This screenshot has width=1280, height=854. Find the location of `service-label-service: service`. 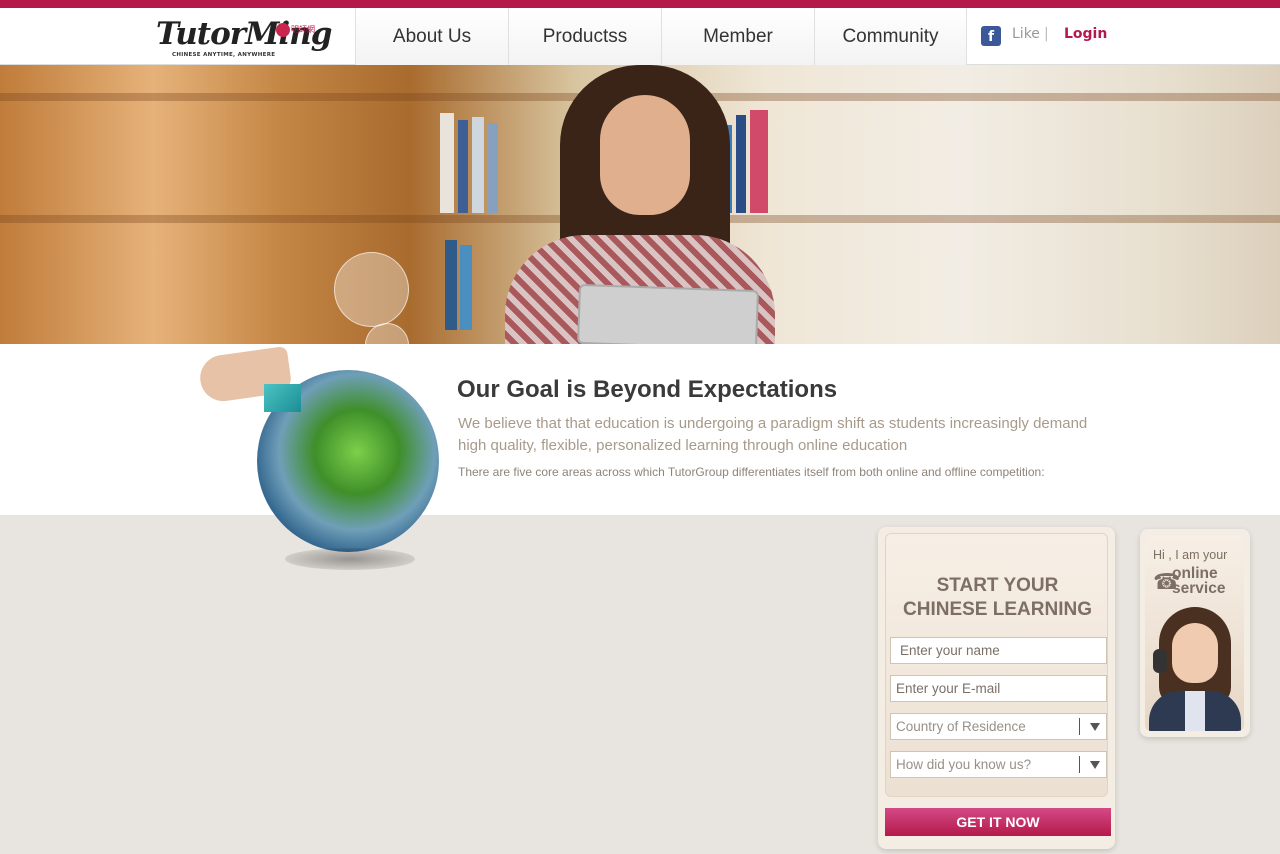

service-label-service: service is located at coordinates (1199, 588).